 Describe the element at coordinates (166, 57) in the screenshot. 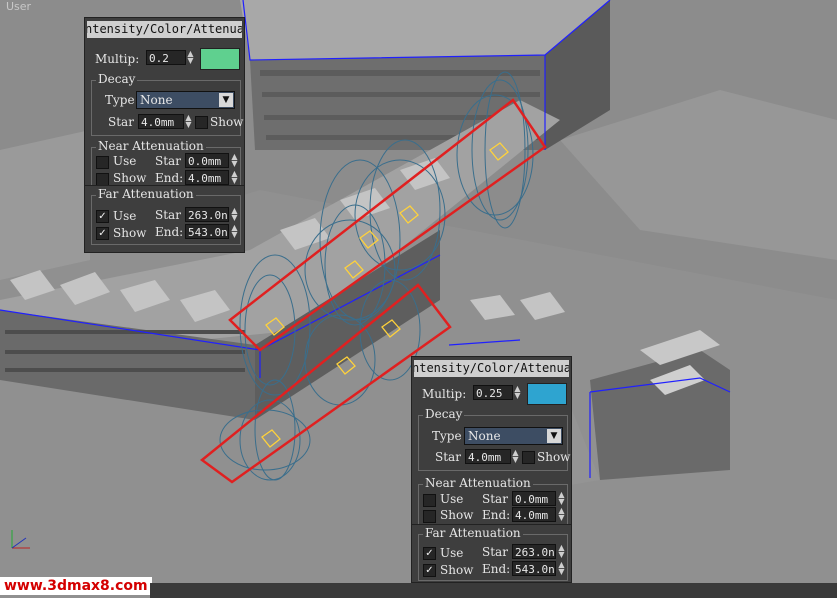

I see `multiplier-input: 0.2` at that location.